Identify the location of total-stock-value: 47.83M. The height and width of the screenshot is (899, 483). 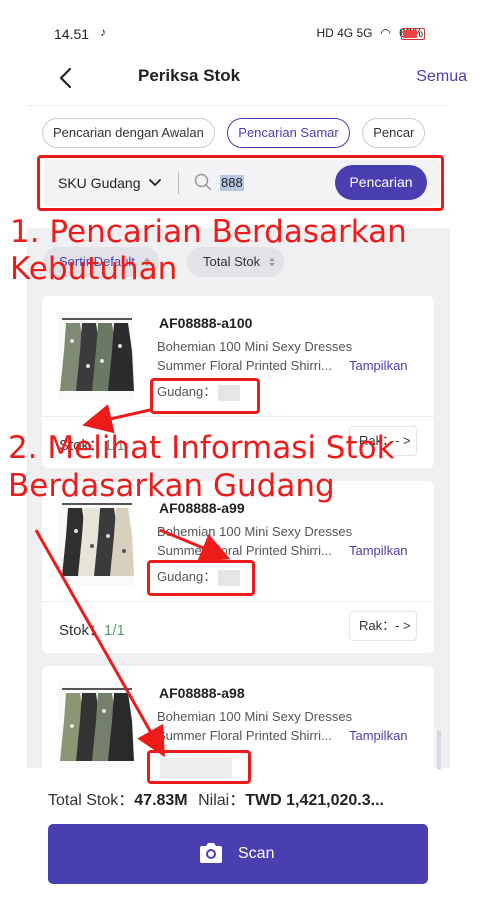
(161, 800).